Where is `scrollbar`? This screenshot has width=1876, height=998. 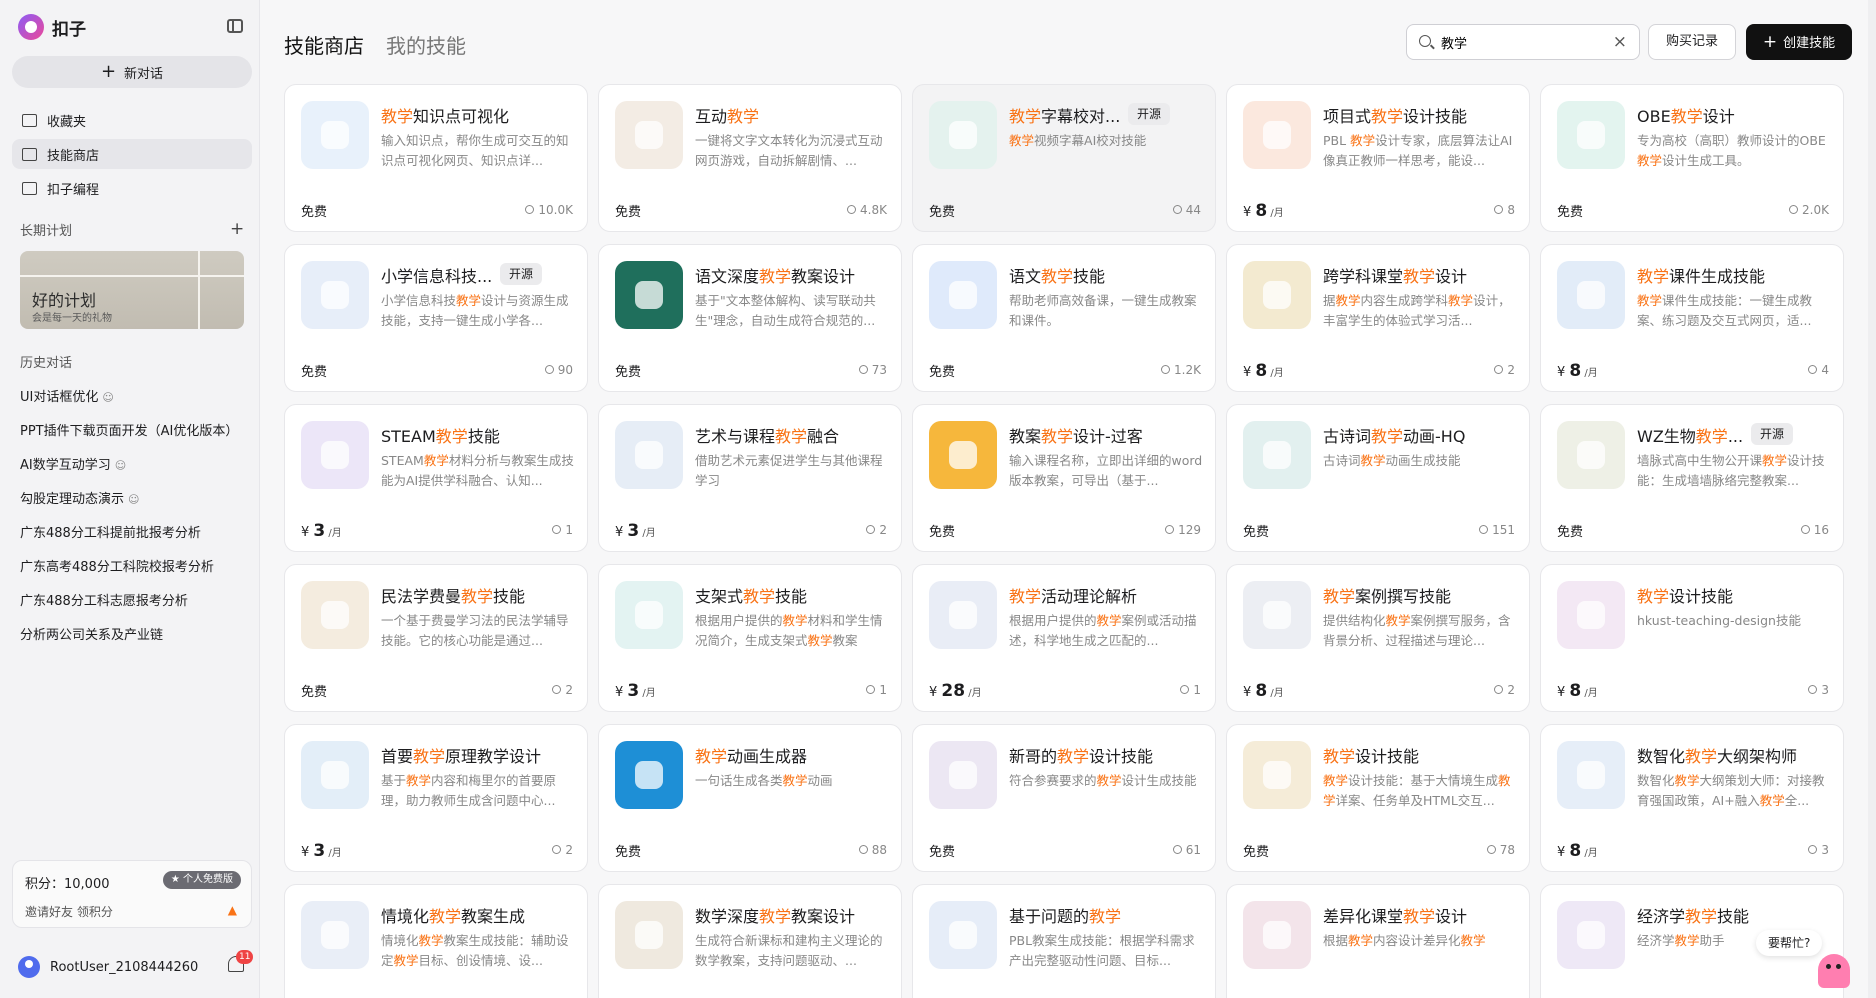
scrollbar is located at coordinates (1872, 499).